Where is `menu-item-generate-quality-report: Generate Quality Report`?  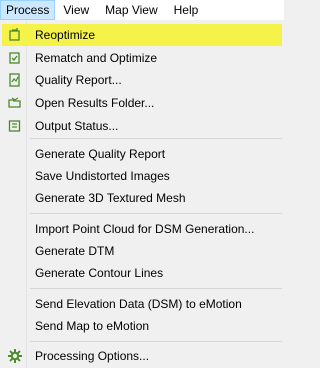
menu-item-generate-quality-report: Generate Quality Report is located at coordinates (142, 154).